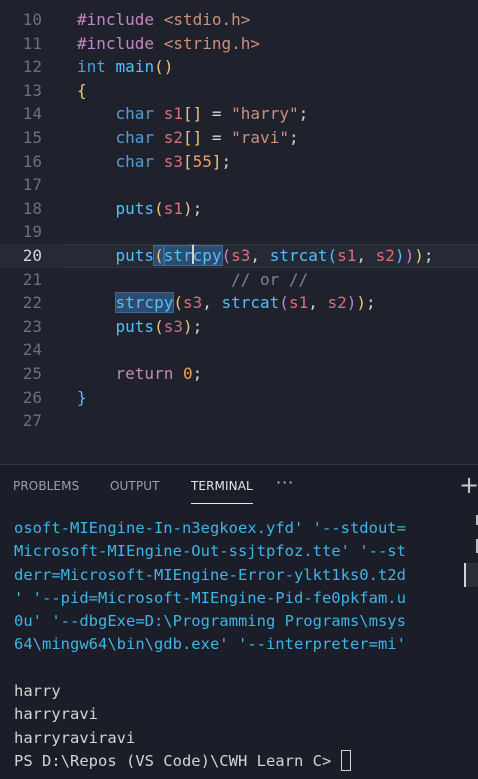 This screenshot has height=779, width=478. Describe the element at coordinates (239, 327) in the screenshot. I see `code-line: 23 puts(s3);` at that location.